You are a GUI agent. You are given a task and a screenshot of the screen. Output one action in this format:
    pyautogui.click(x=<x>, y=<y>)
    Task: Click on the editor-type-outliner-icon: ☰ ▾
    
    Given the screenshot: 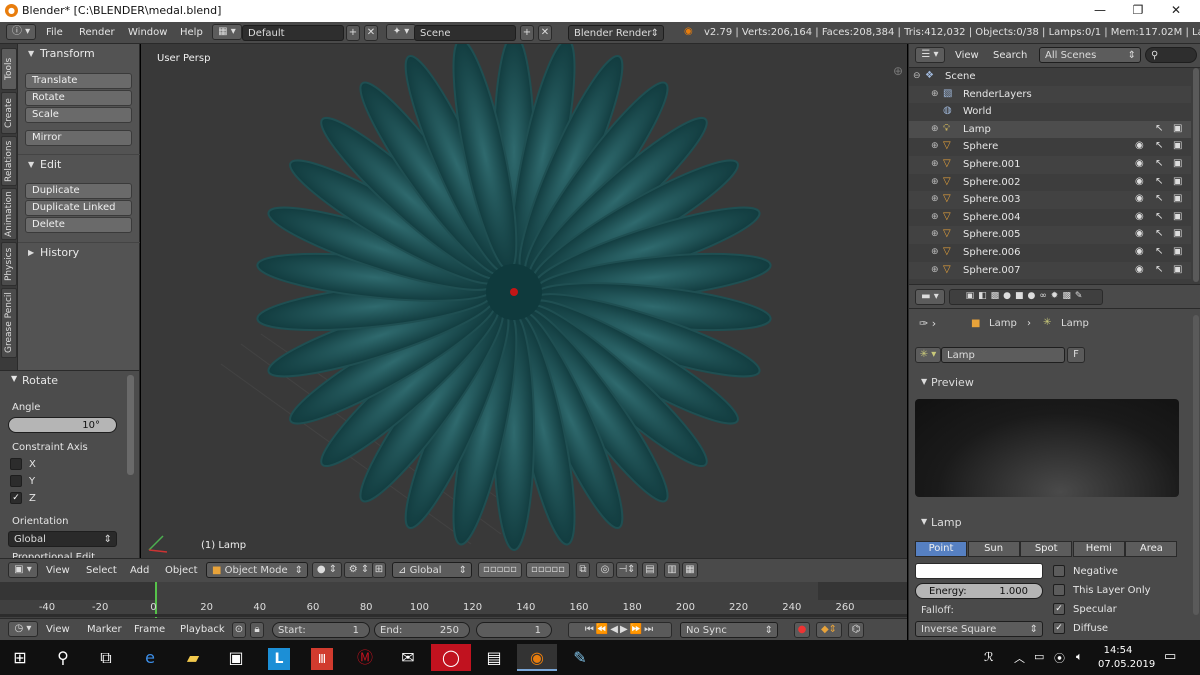 What is the action you would take?
    pyautogui.click(x=930, y=55)
    